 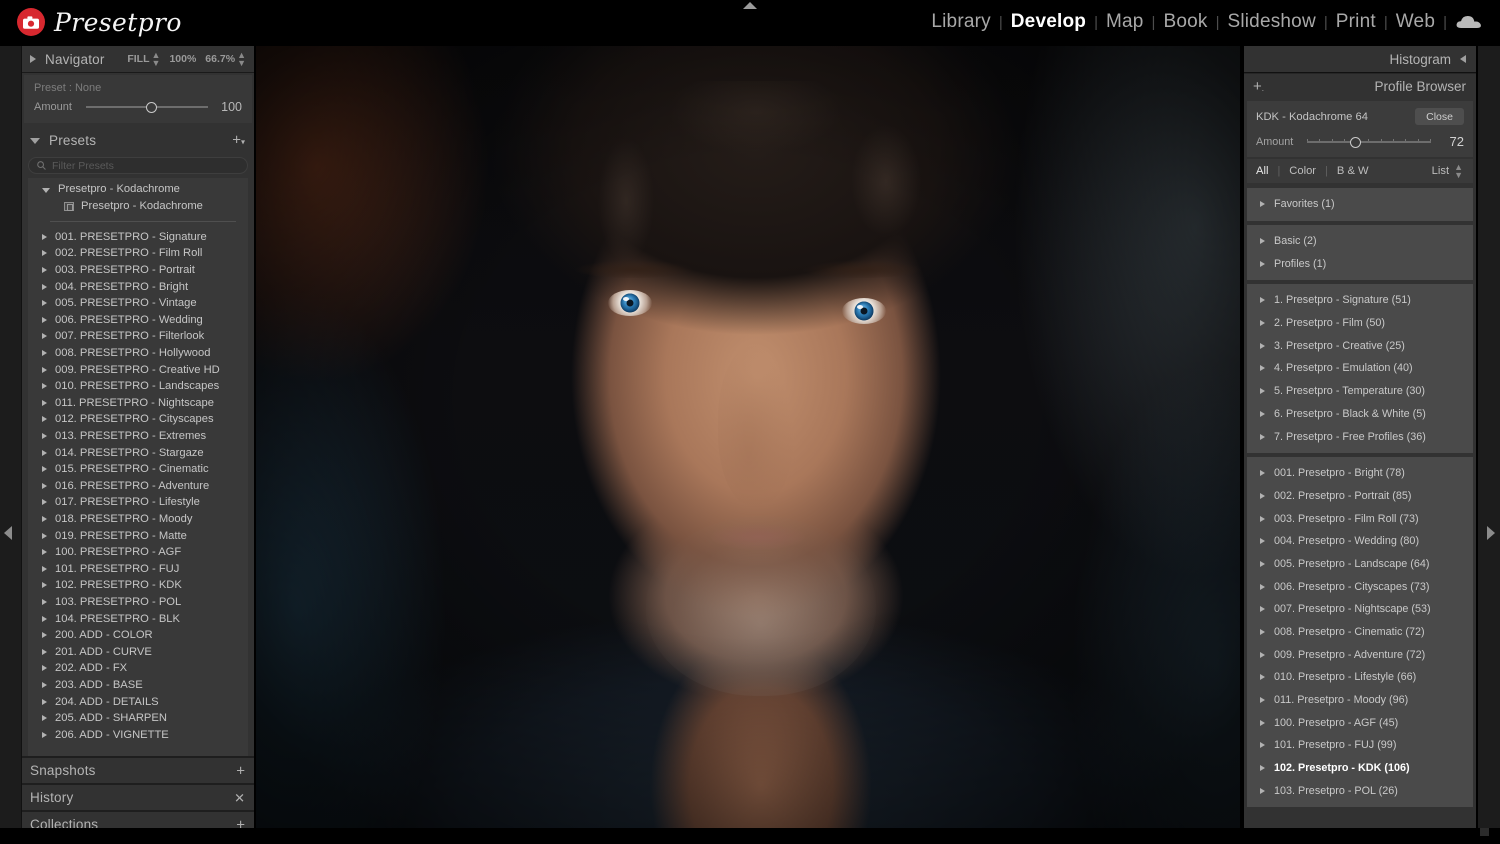 What do you see at coordinates (1360, 368) in the screenshot?
I see `profile-group-row: 4. Presetpro - Emulation (40)` at bounding box center [1360, 368].